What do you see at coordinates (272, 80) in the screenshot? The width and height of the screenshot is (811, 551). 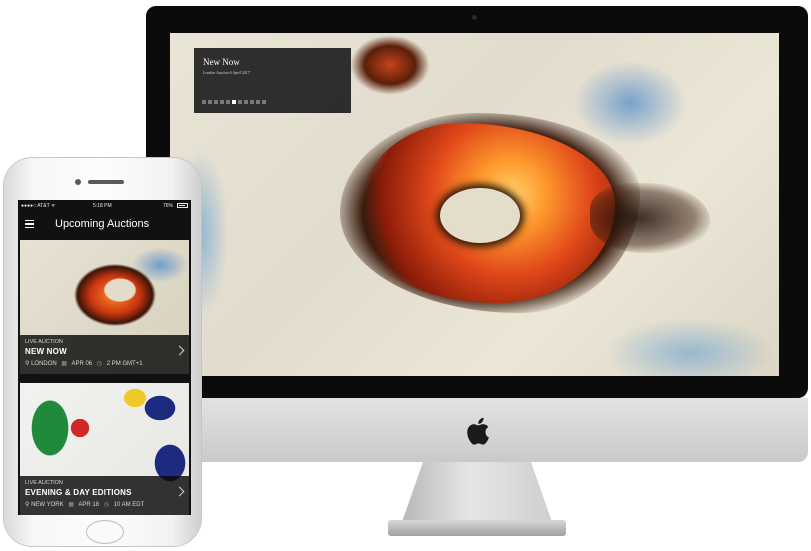 I see `hero-caption-panel: New Now London Auction 6 April 2017` at bounding box center [272, 80].